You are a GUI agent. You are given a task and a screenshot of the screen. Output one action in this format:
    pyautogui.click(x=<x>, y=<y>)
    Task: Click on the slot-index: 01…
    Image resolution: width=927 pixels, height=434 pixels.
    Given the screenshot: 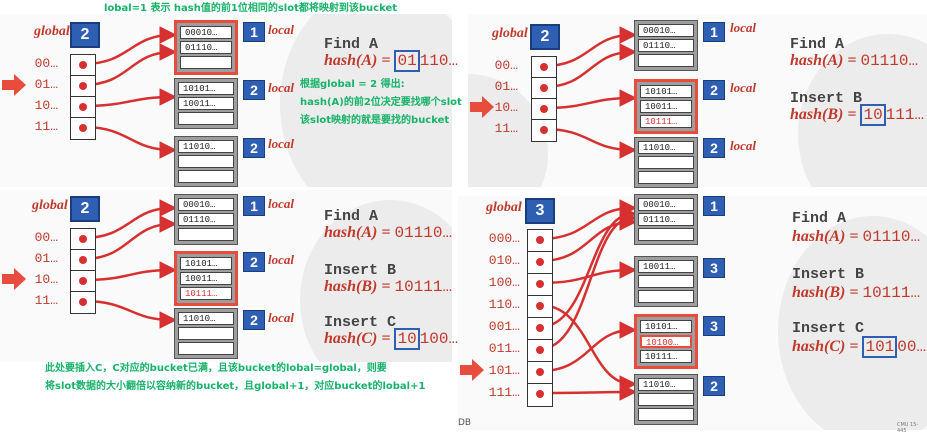 What is the action you would take?
    pyautogui.click(x=506, y=86)
    